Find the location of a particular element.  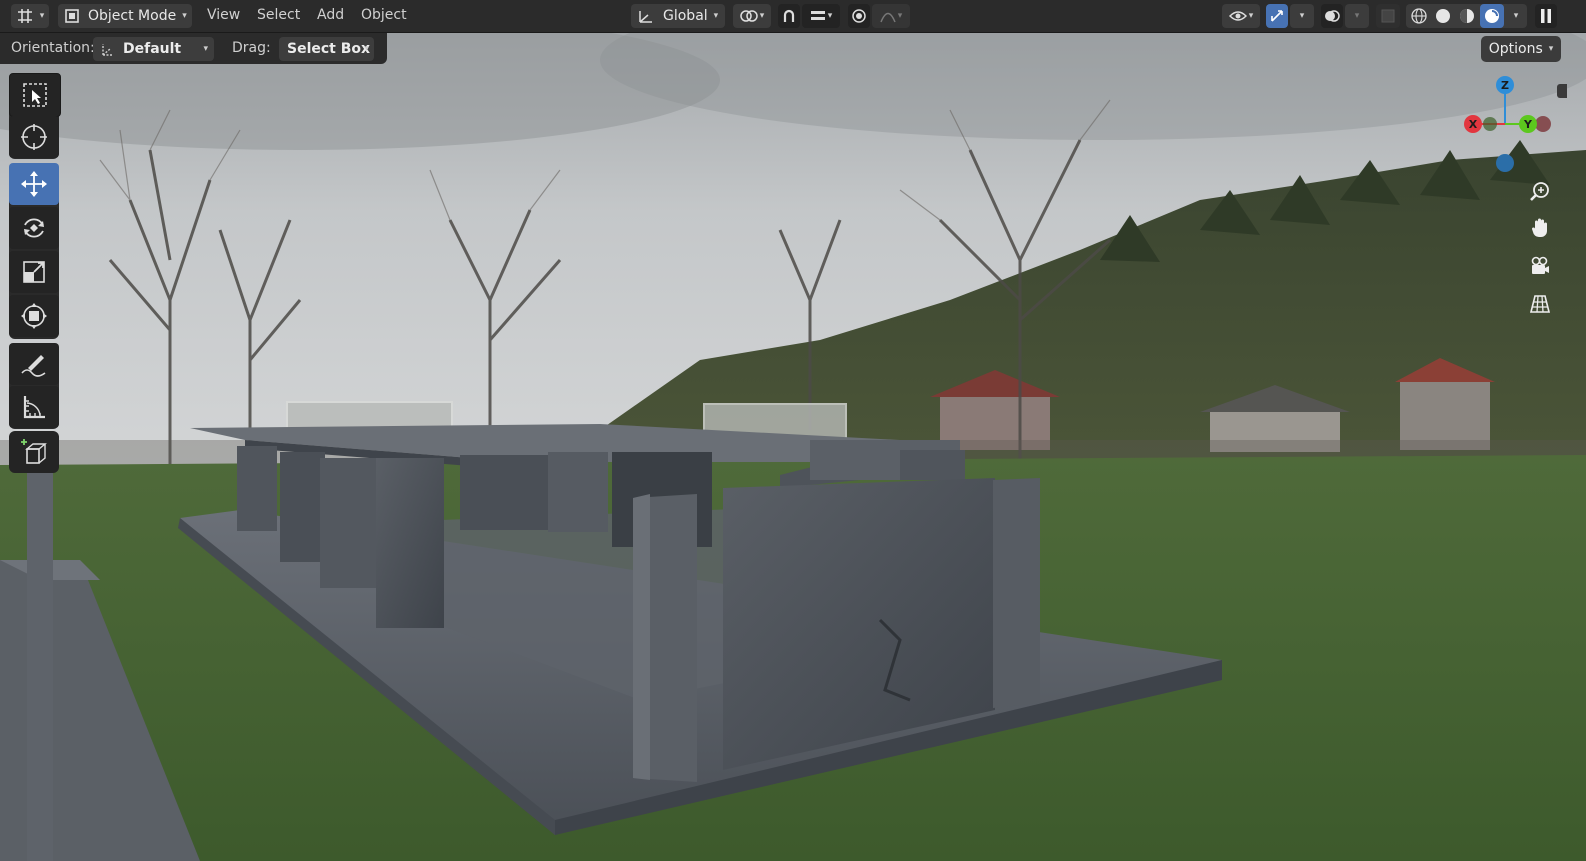

snap-magnet-icon is located at coordinates (789, 16).